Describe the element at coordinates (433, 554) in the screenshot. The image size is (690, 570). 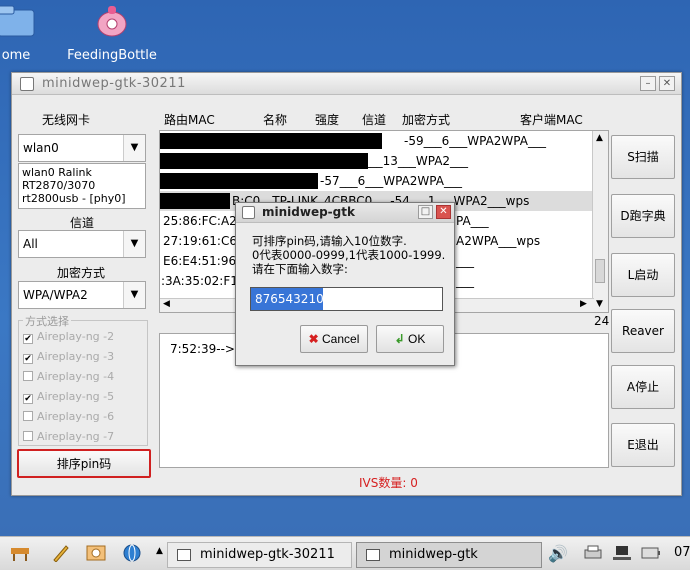
I see `taskbar-item-label: minidwep-gtk` at that location.